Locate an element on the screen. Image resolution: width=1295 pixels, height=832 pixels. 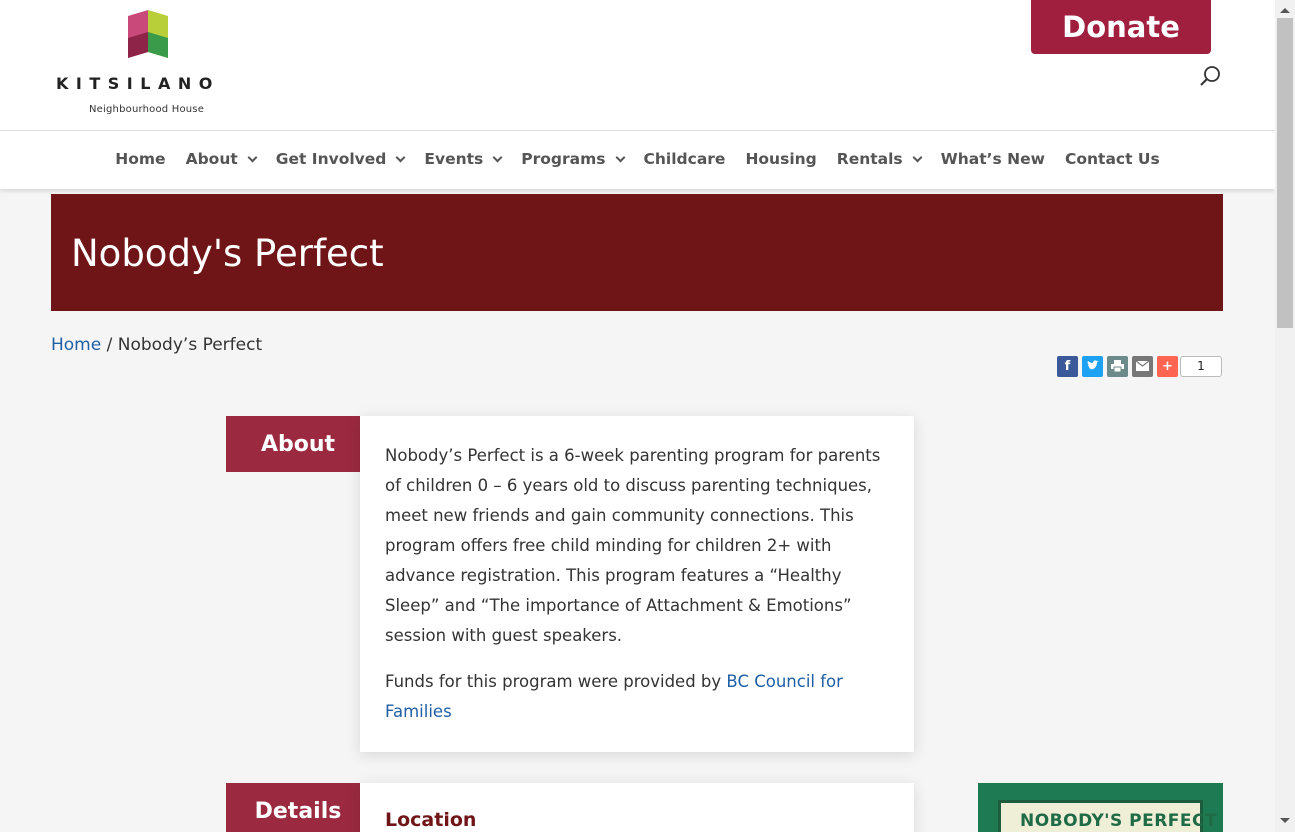
scrollbar-thumb is located at coordinates (1285, 173).